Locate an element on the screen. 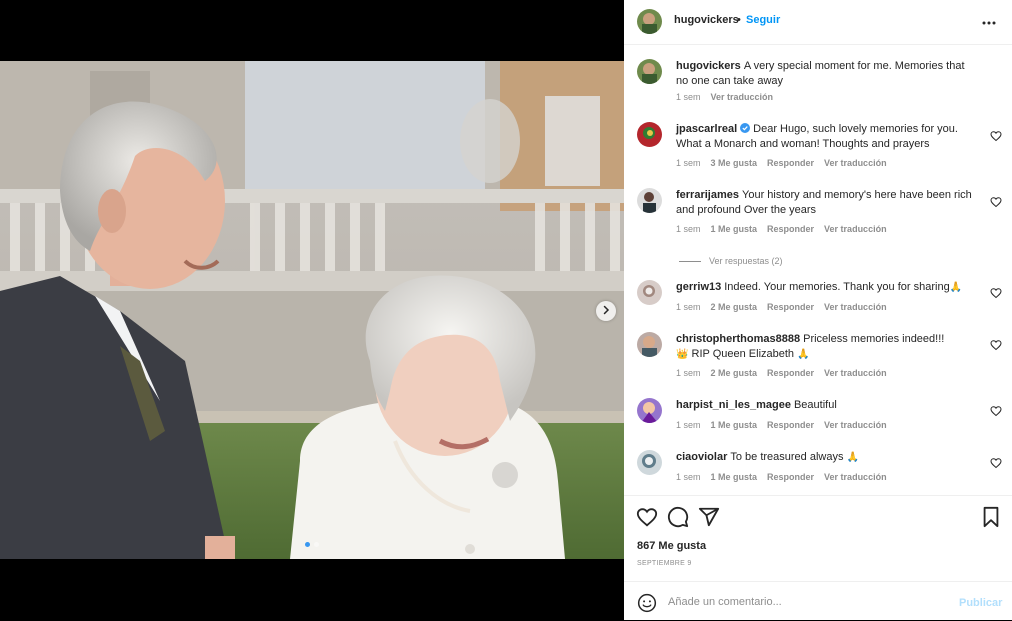  smiley-icon is located at coordinates (647, 605).